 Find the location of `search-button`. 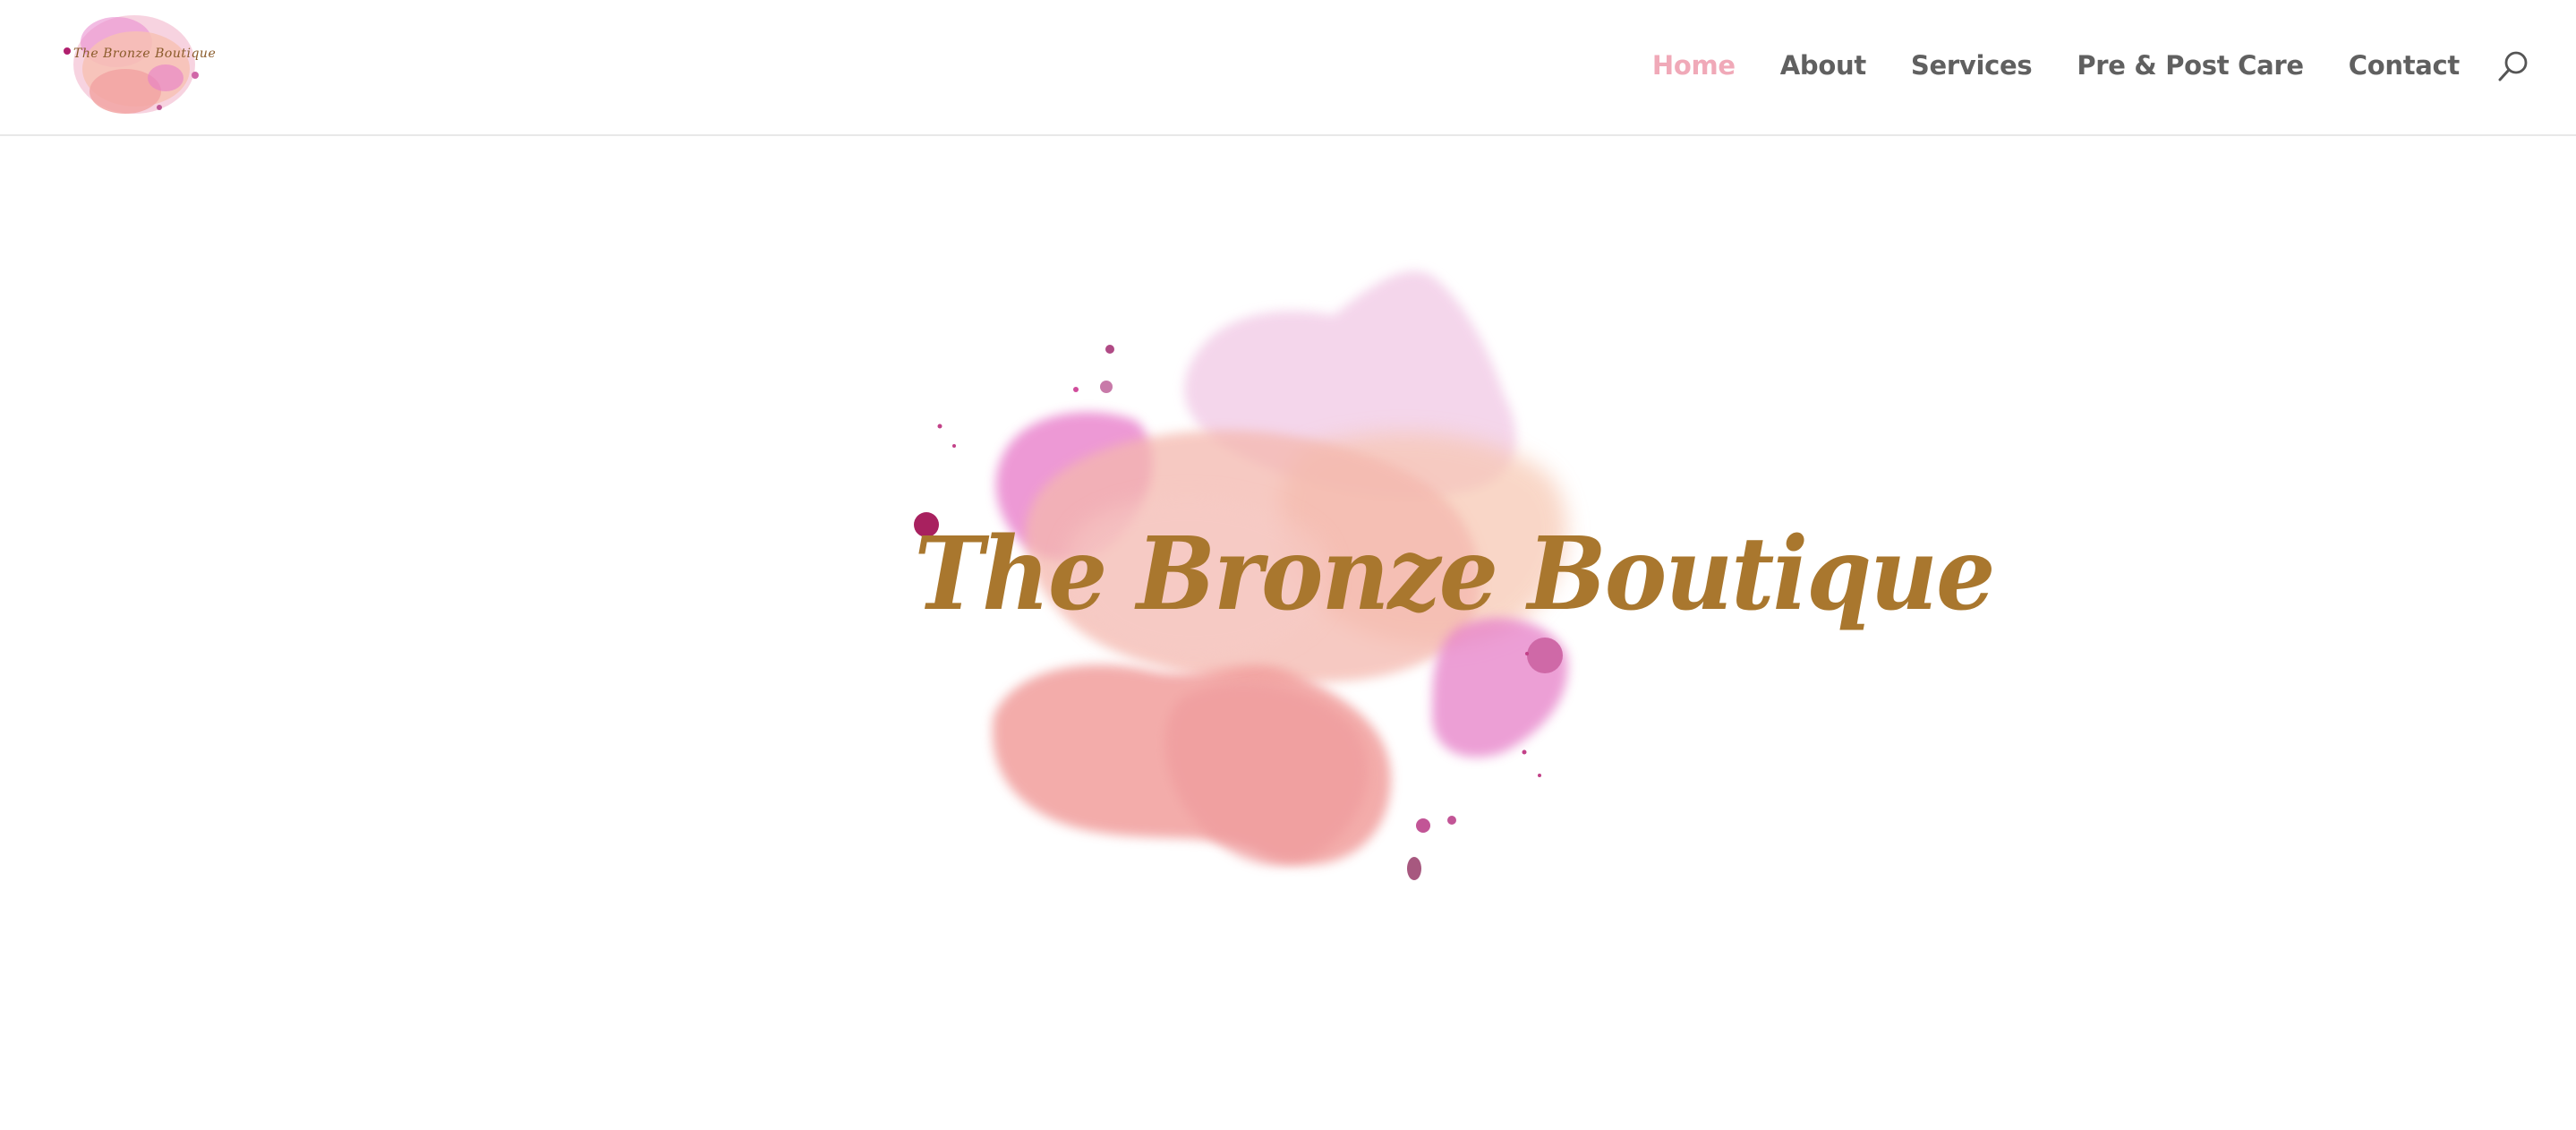

search-button is located at coordinates (2513, 66).